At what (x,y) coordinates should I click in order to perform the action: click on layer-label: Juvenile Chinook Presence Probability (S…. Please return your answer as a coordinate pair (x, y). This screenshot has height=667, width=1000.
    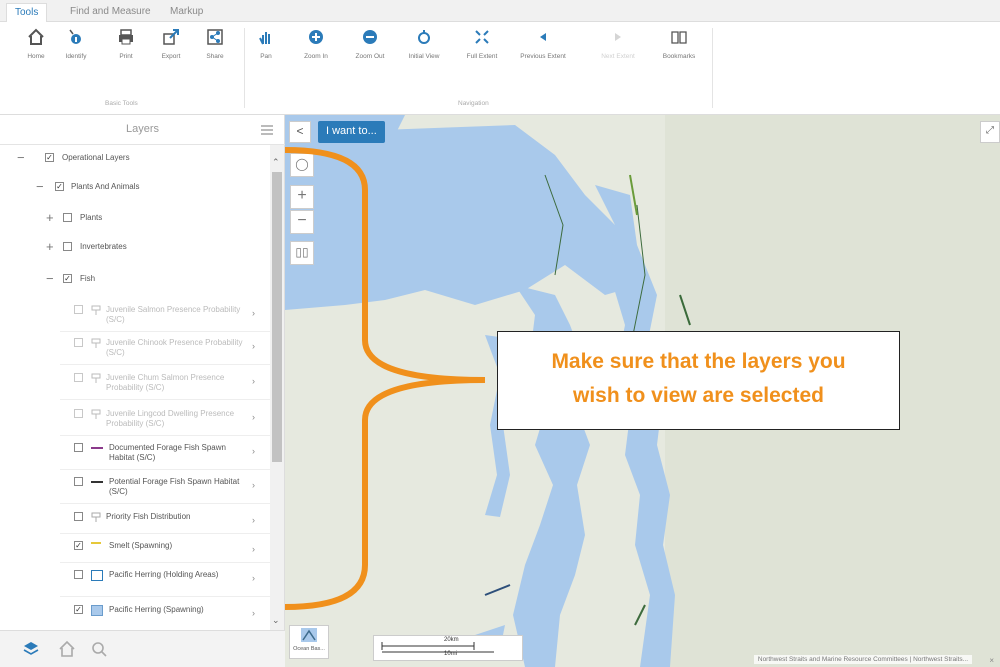
    Looking at the image, I should click on (174, 347).